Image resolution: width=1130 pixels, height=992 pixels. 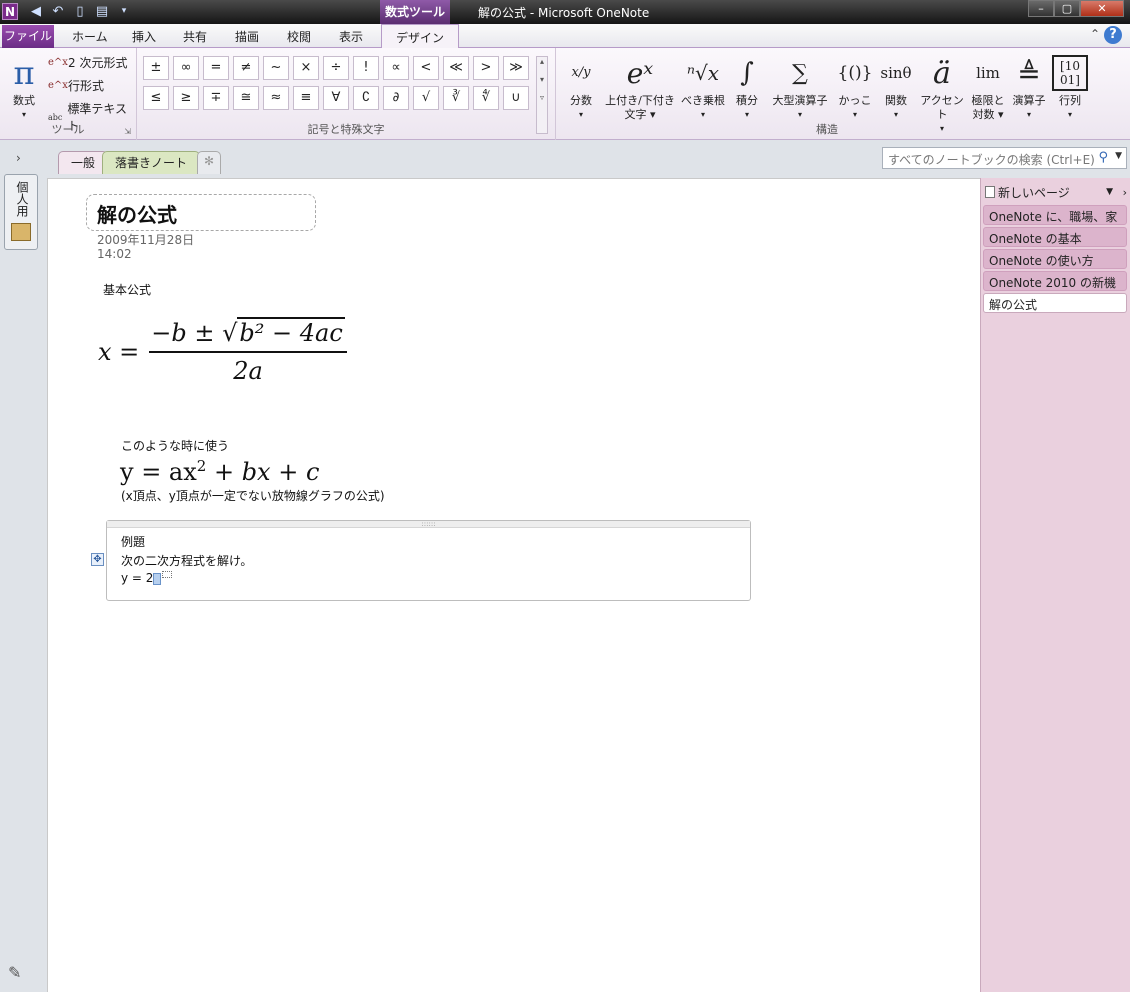 What do you see at coordinates (516, 98) in the screenshot?
I see `symbol-button: ∪` at bounding box center [516, 98].